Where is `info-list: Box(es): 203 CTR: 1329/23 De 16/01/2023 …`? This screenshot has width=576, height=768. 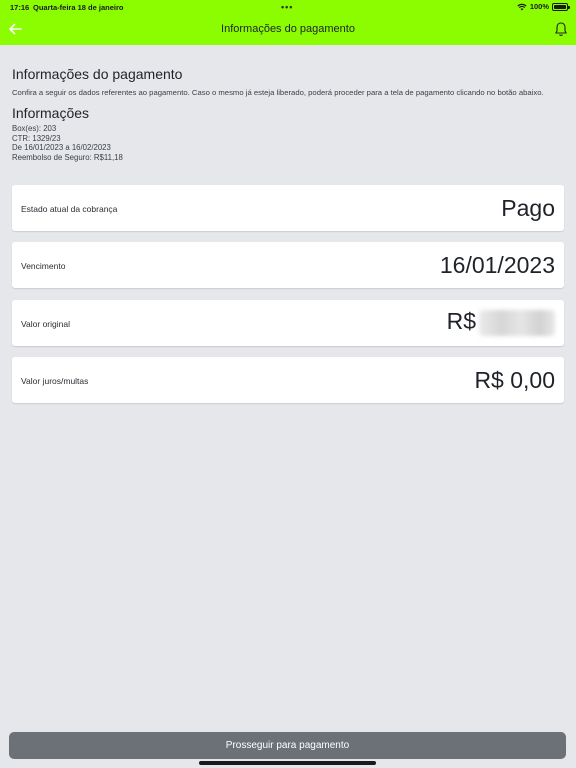
info-list: Box(es): 203 CTR: 1329/23 De 16/01/2023 … is located at coordinates (288, 143).